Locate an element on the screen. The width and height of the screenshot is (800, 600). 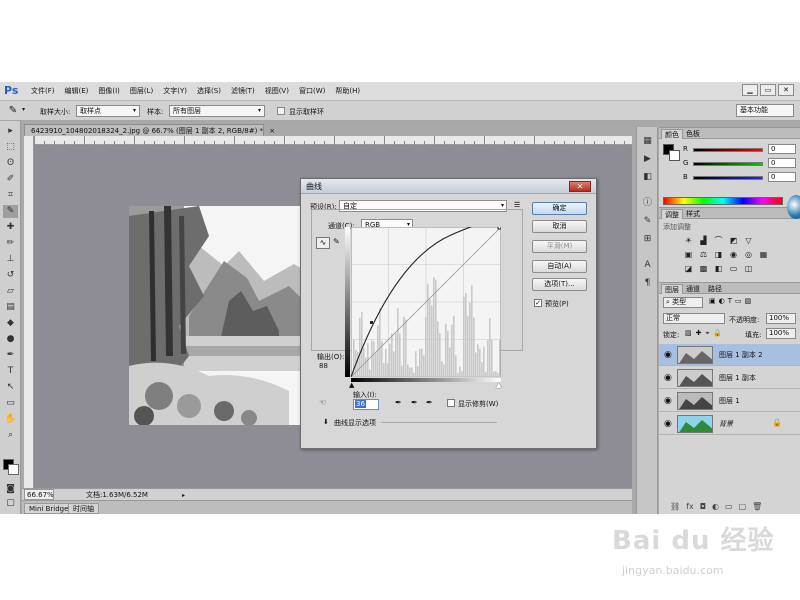
red-value: 0 is located at coordinates (782, 149).